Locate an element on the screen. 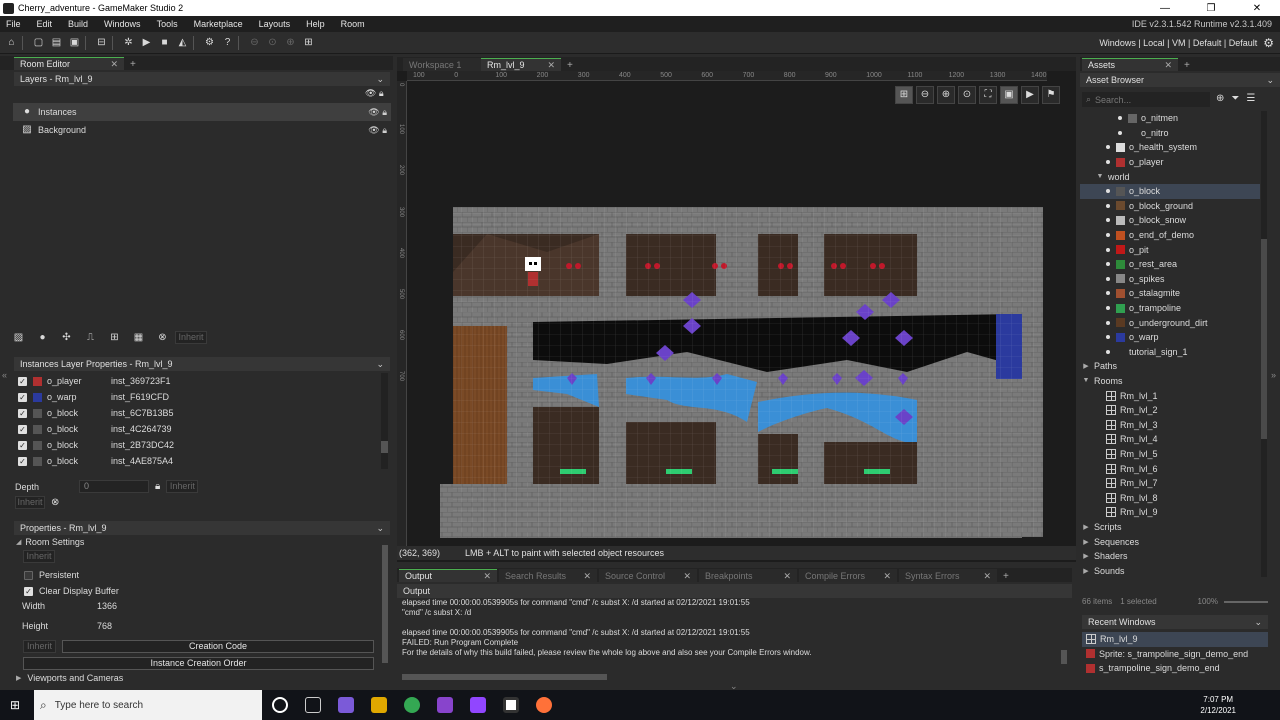  delete-layer-icon: ⊗ is located at coordinates (162, 337).